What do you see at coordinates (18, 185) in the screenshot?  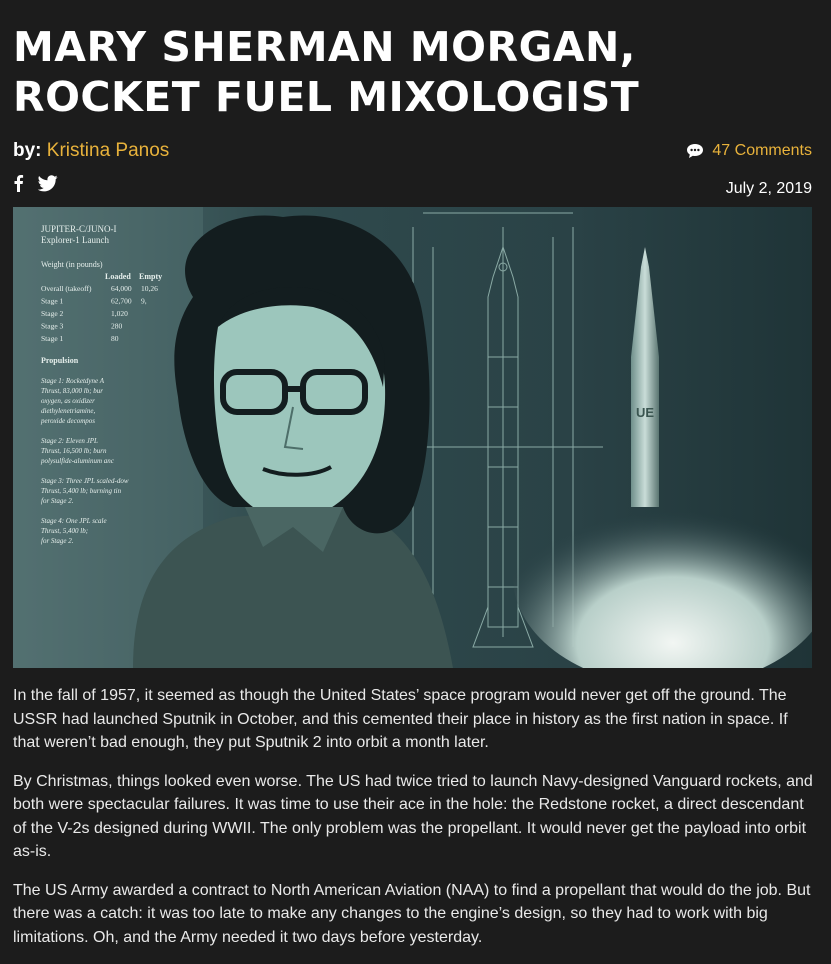 I see `facebook-icon` at bounding box center [18, 185].